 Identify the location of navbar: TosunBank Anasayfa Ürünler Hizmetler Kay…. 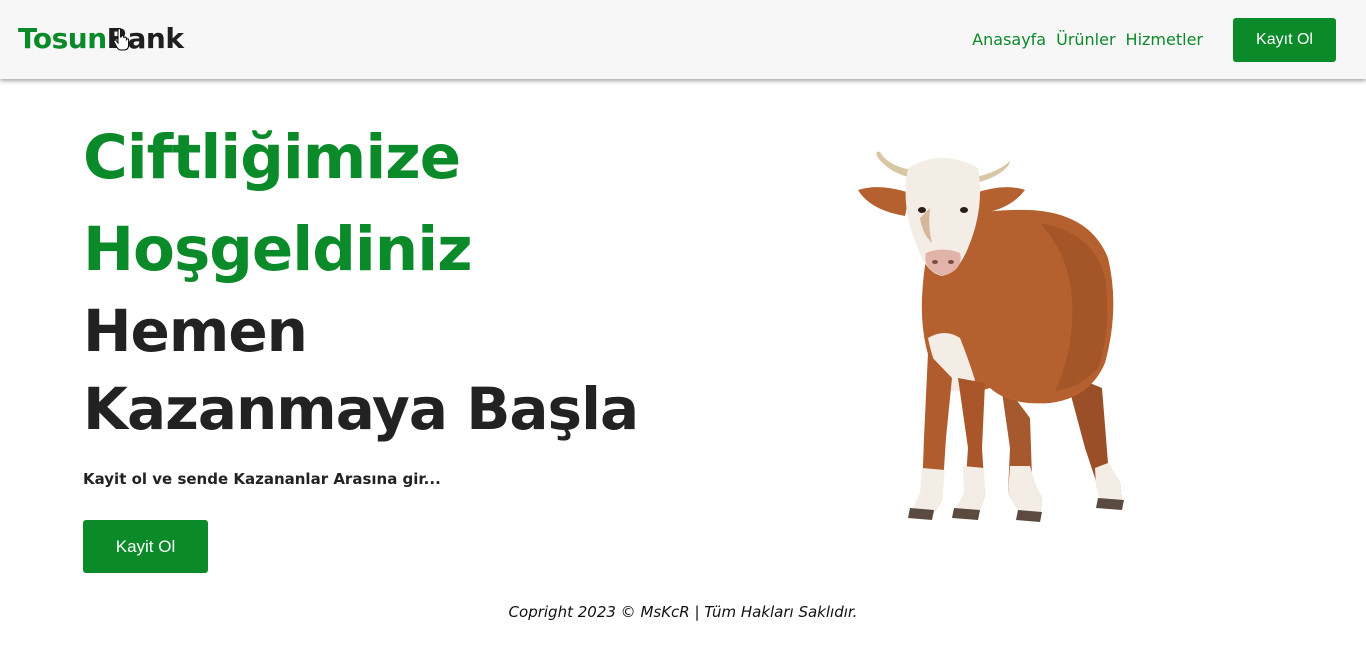
(683, 39).